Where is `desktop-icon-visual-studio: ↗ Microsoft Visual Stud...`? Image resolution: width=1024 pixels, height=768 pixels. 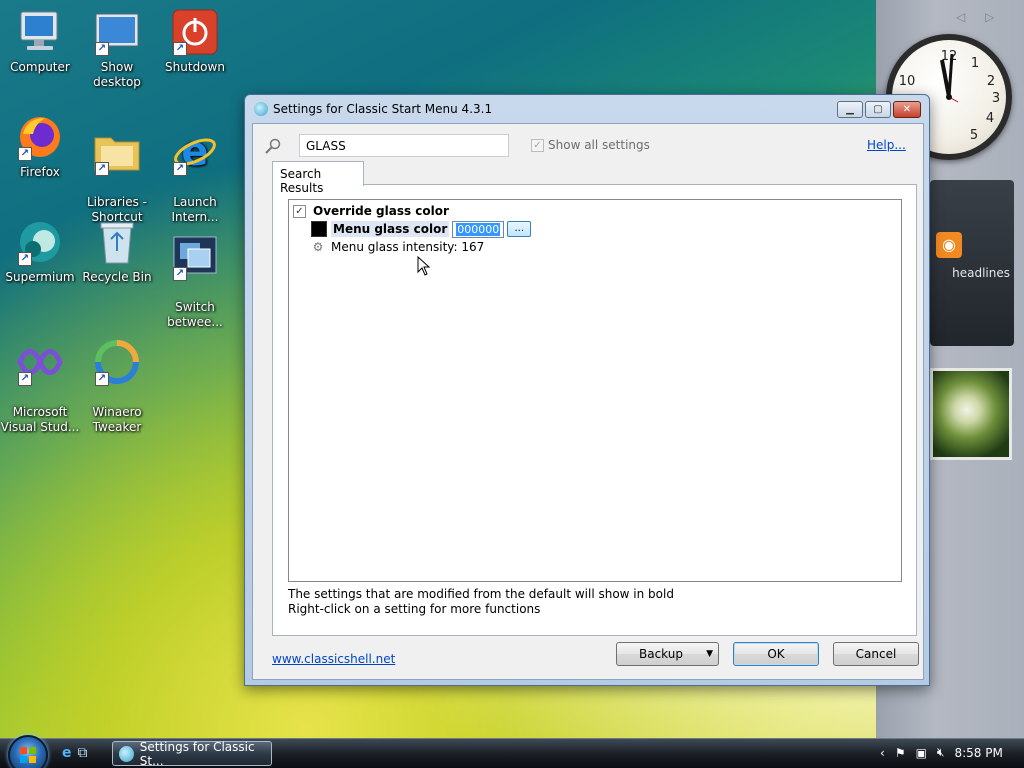 desktop-icon-visual-studio: ↗ Microsoft Visual Stud... is located at coordinates (40, 386).